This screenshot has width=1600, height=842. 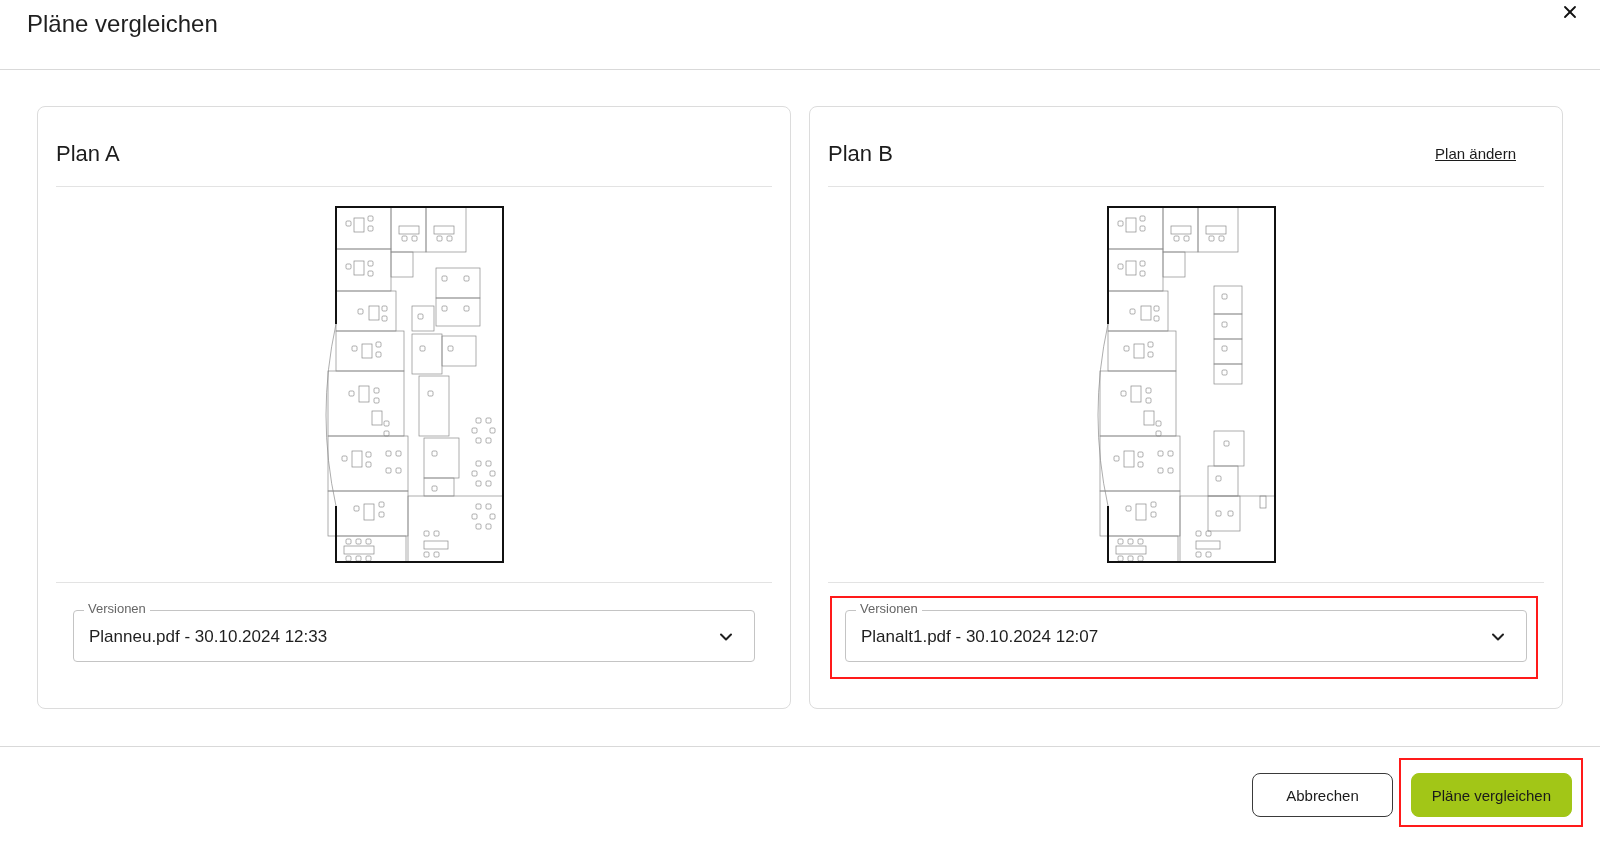 What do you see at coordinates (860, 153) in the screenshot?
I see `plan-title: Plan B` at bounding box center [860, 153].